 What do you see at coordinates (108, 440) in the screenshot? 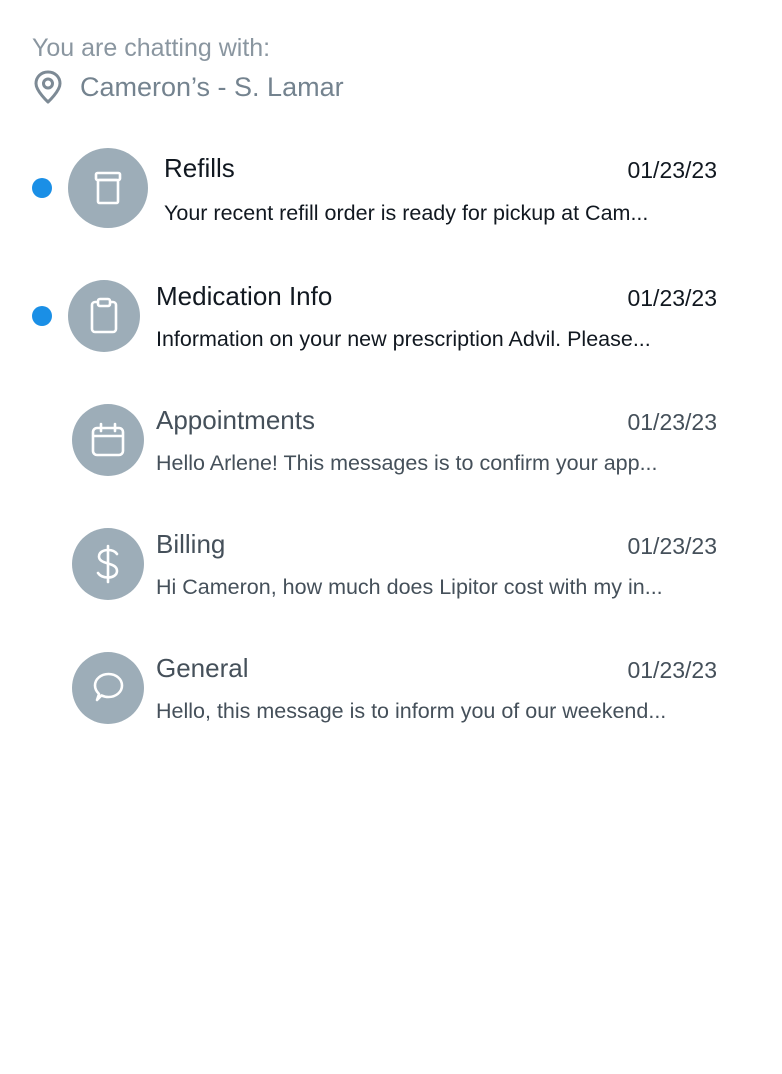
I see `calendar-icon` at bounding box center [108, 440].